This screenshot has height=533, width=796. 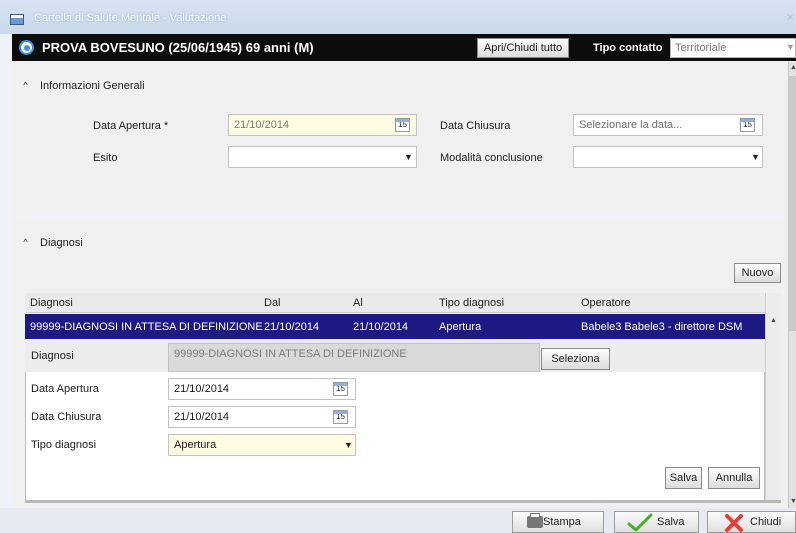 What do you see at coordinates (358, 303) in the screenshot?
I see `col-al: Al` at bounding box center [358, 303].